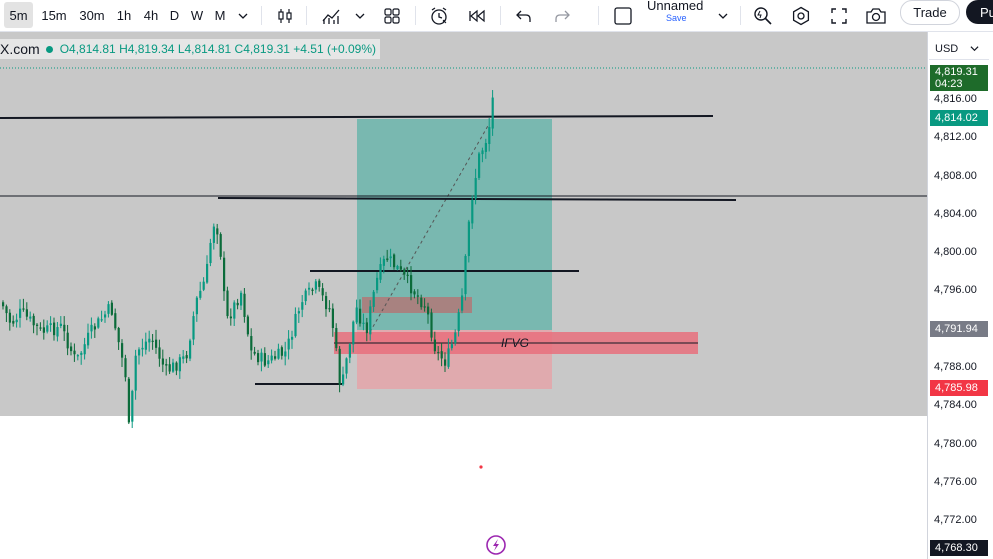  I want to click on entry-price-value: 4,791.94, so click(956, 329).